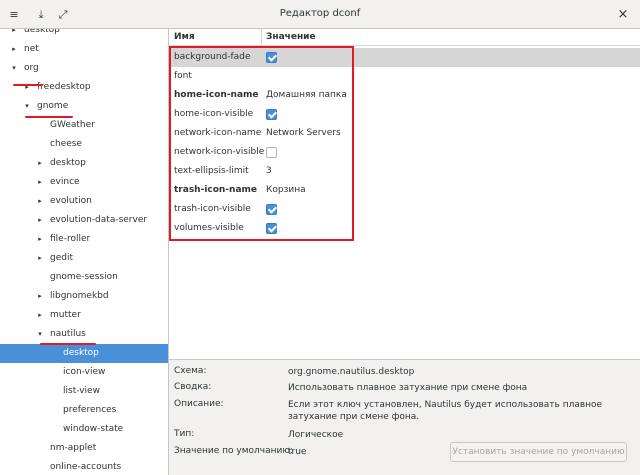 This screenshot has width=640, height=475. I want to click on key-row-background-fade: background-fade, so click(404, 57).